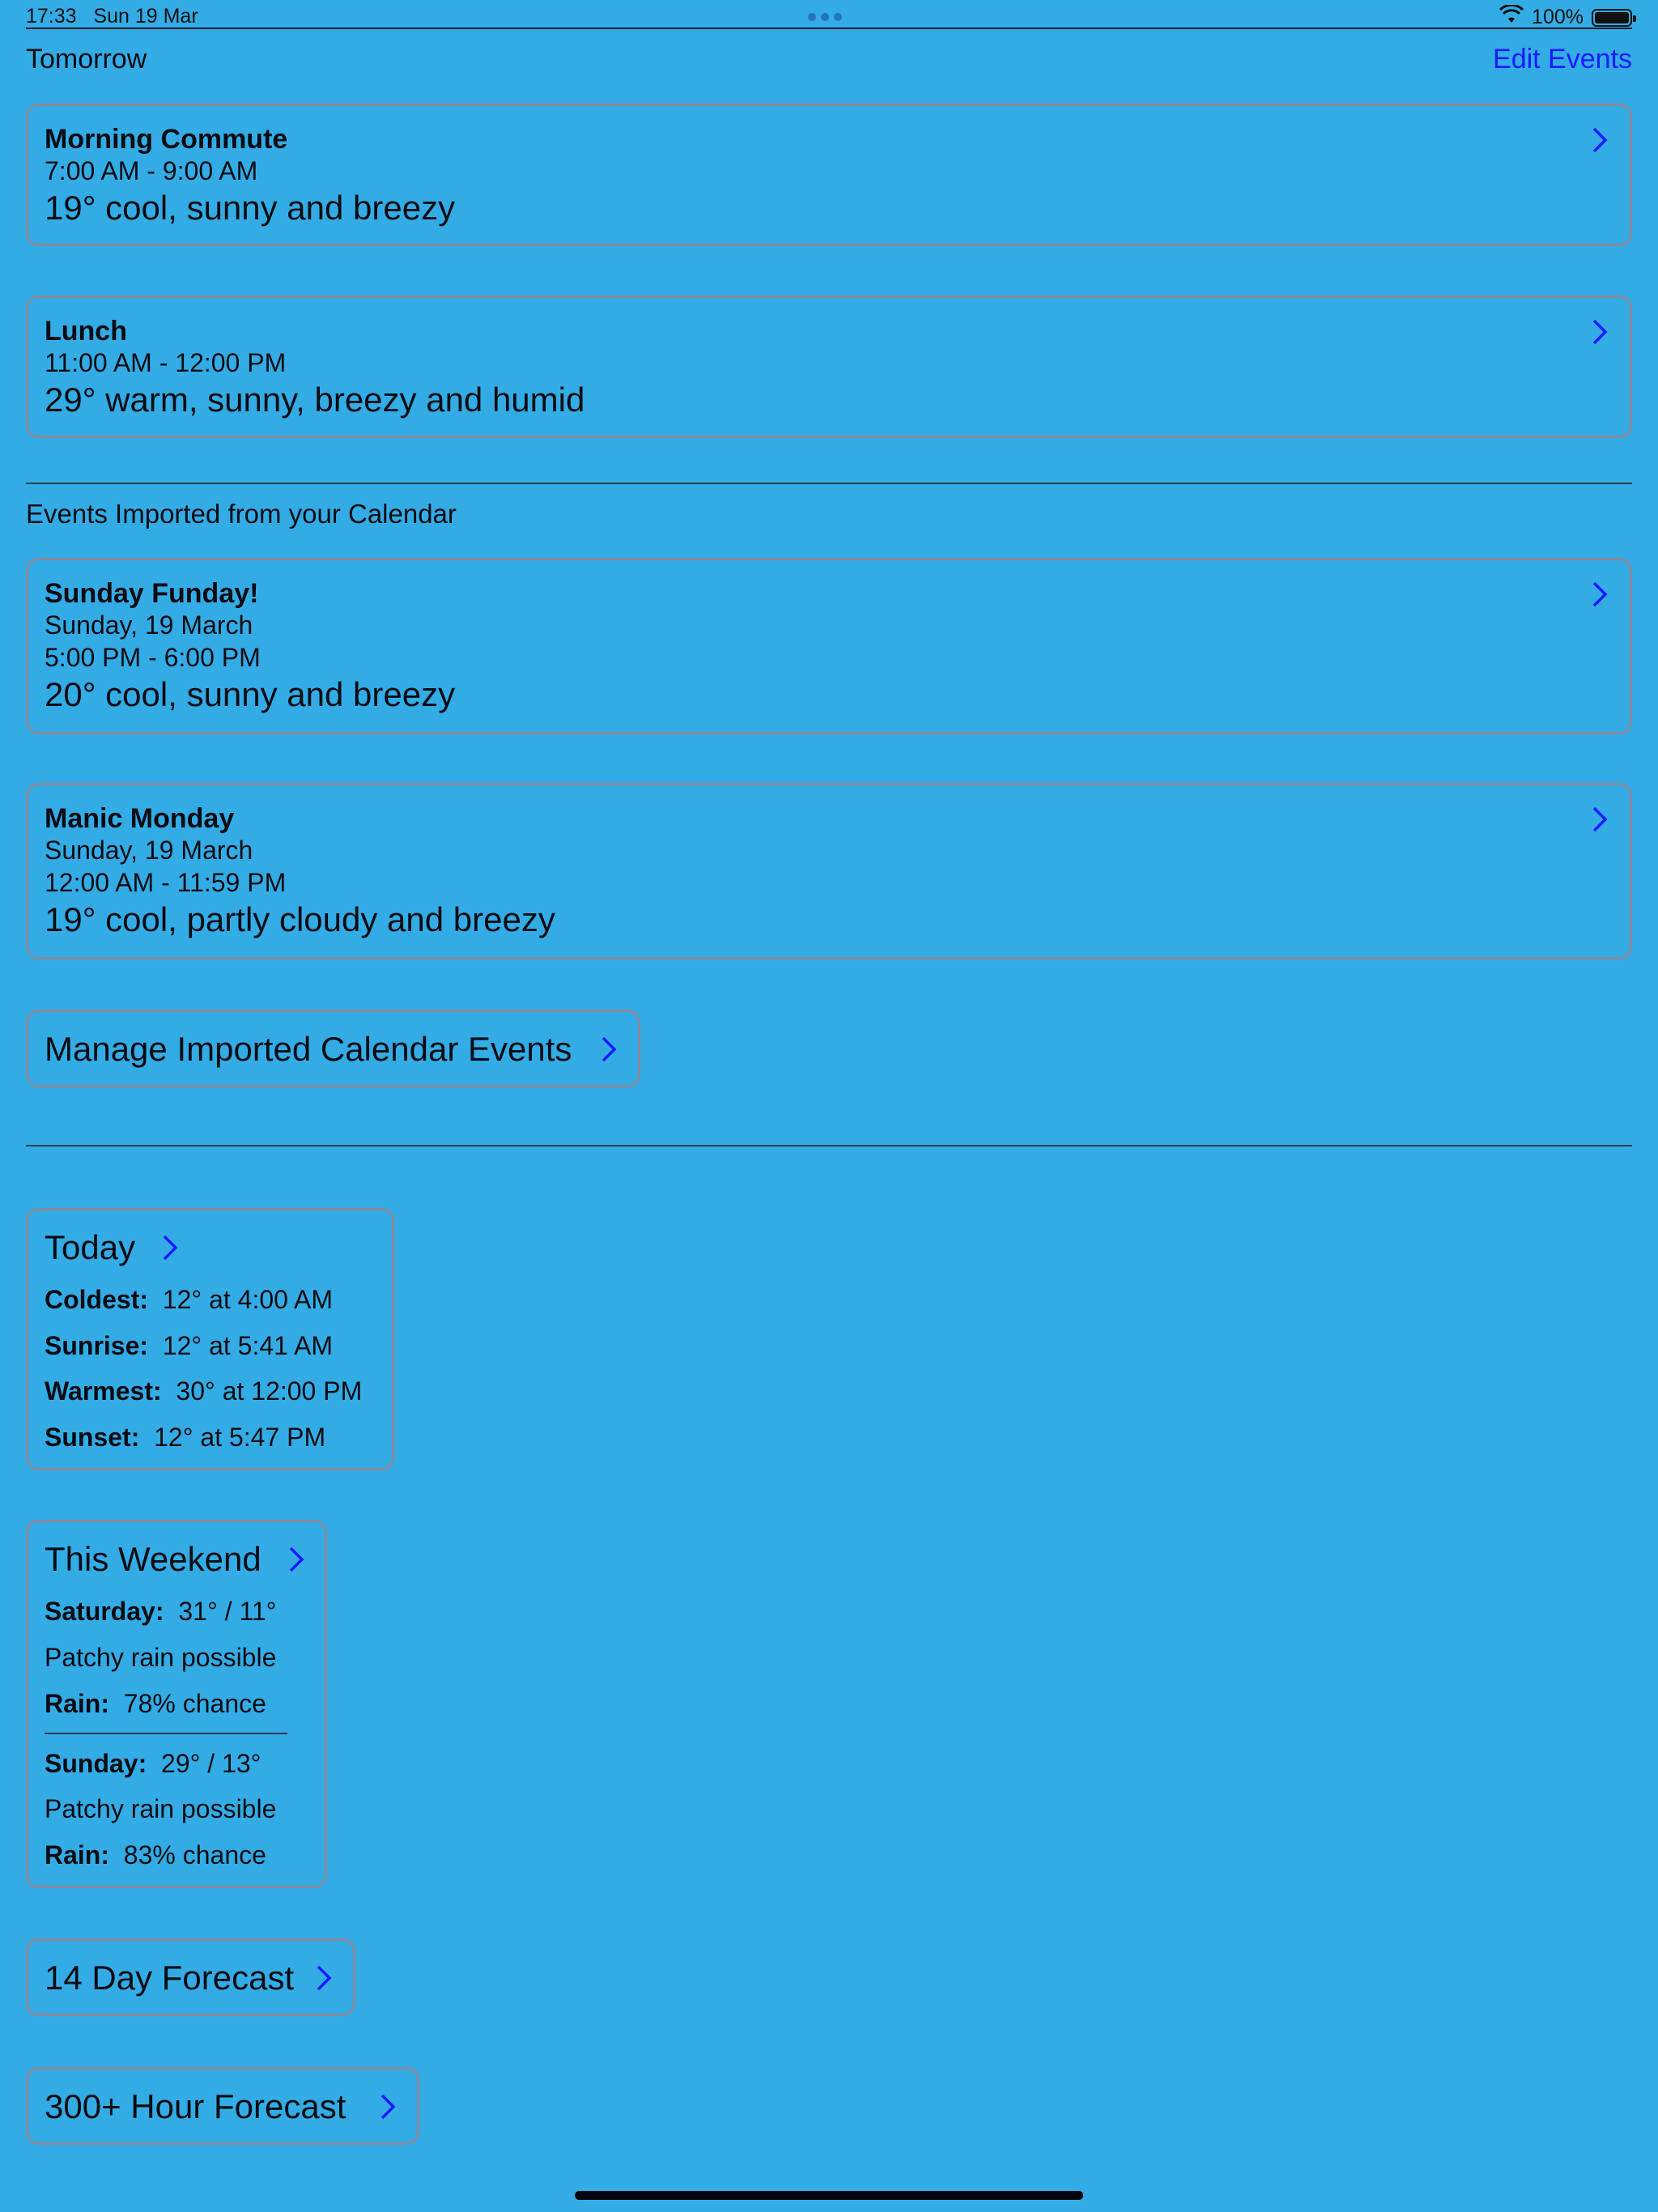  I want to click on edit-events-button: Edit Events, so click(1562, 60).